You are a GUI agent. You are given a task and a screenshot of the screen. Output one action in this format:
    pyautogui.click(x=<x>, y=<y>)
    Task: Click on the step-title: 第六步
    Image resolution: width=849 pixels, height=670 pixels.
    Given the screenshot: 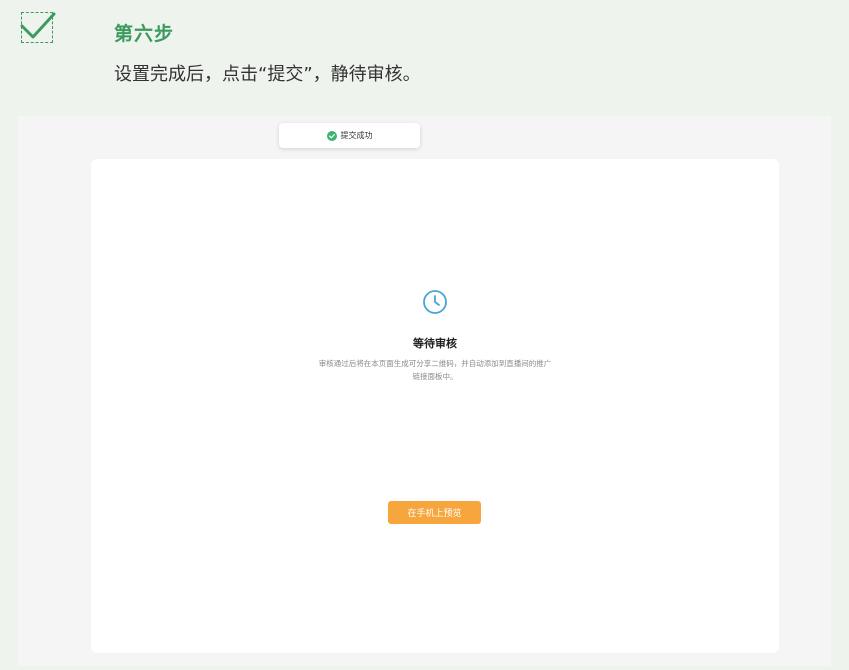 What is the action you would take?
    pyautogui.click(x=144, y=34)
    